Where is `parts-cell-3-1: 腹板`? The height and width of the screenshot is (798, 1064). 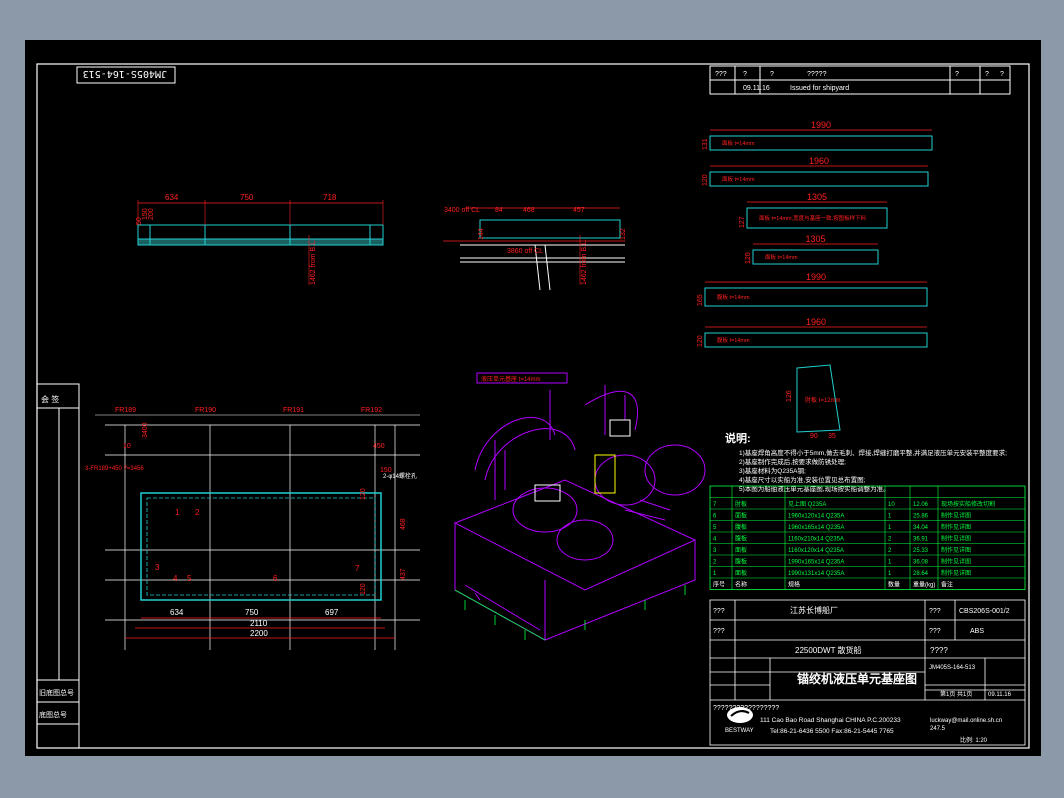 parts-cell-3-1: 腹板 is located at coordinates (741, 539).